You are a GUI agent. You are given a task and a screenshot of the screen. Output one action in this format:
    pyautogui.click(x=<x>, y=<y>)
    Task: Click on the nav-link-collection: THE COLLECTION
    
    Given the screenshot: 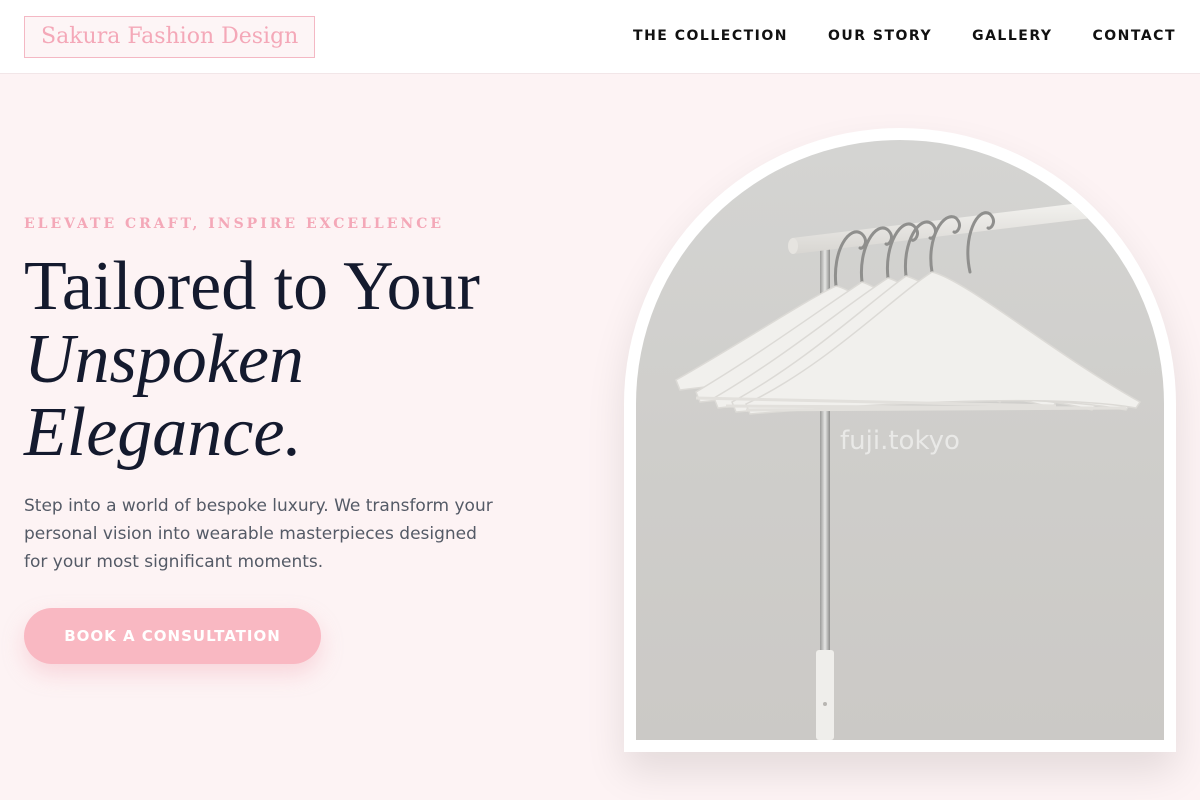 What is the action you would take?
    pyautogui.click(x=710, y=36)
    